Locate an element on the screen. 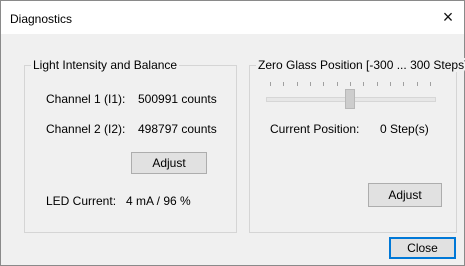  current-position-label: Current Position: is located at coordinates (315, 129).